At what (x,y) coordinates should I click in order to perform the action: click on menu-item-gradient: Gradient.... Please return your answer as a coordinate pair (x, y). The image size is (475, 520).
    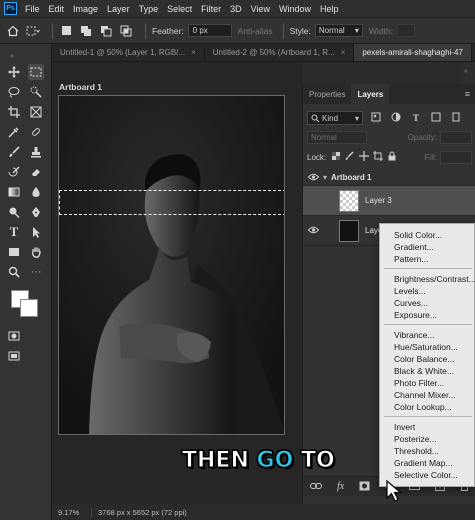
    Looking at the image, I should click on (414, 247).